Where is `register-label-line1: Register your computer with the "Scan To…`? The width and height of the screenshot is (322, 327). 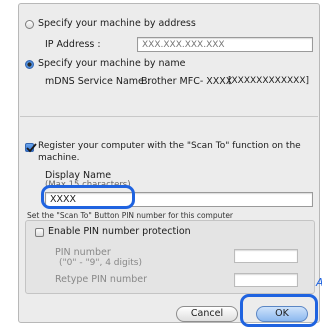 register-label-line1: Register your computer with the "Scan To… is located at coordinates (169, 146).